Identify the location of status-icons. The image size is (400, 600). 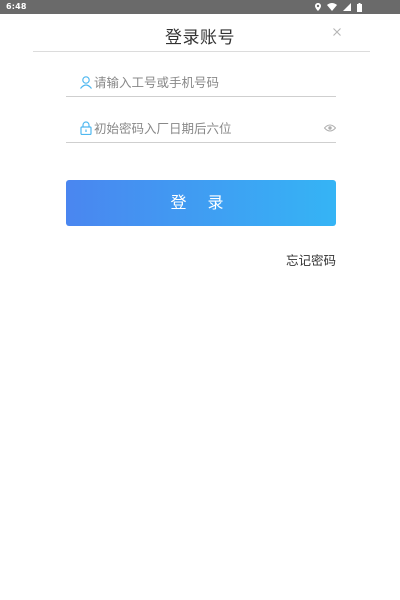
(338, 7).